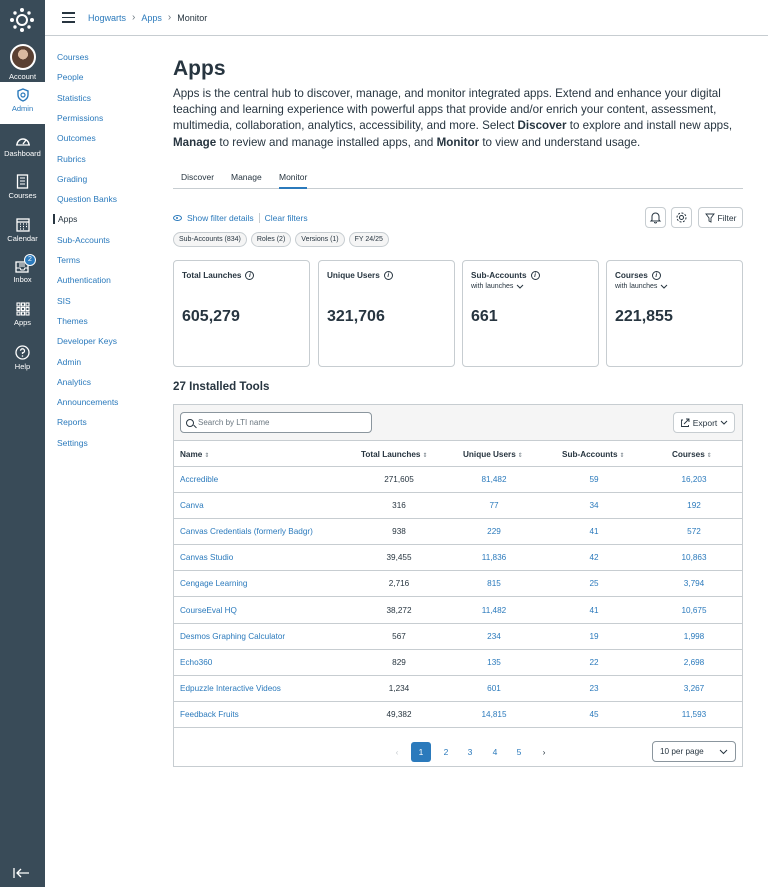 The image size is (768, 887). What do you see at coordinates (494, 583) in the screenshot?
I see `unique-users-link: 815` at bounding box center [494, 583].